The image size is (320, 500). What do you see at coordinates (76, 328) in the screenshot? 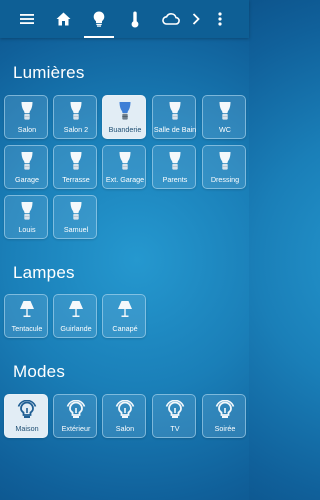
I see `tile-label: Guirlande` at bounding box center [76, 328].